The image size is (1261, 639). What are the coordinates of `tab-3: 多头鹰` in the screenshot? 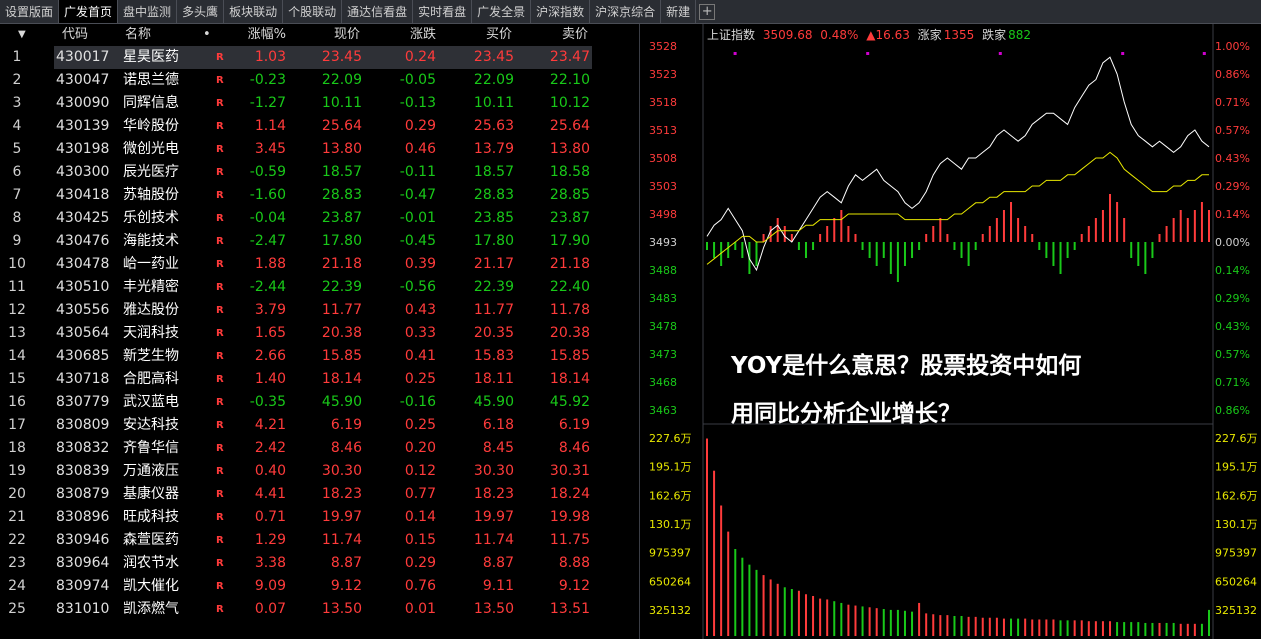 It's located at (201, 11).